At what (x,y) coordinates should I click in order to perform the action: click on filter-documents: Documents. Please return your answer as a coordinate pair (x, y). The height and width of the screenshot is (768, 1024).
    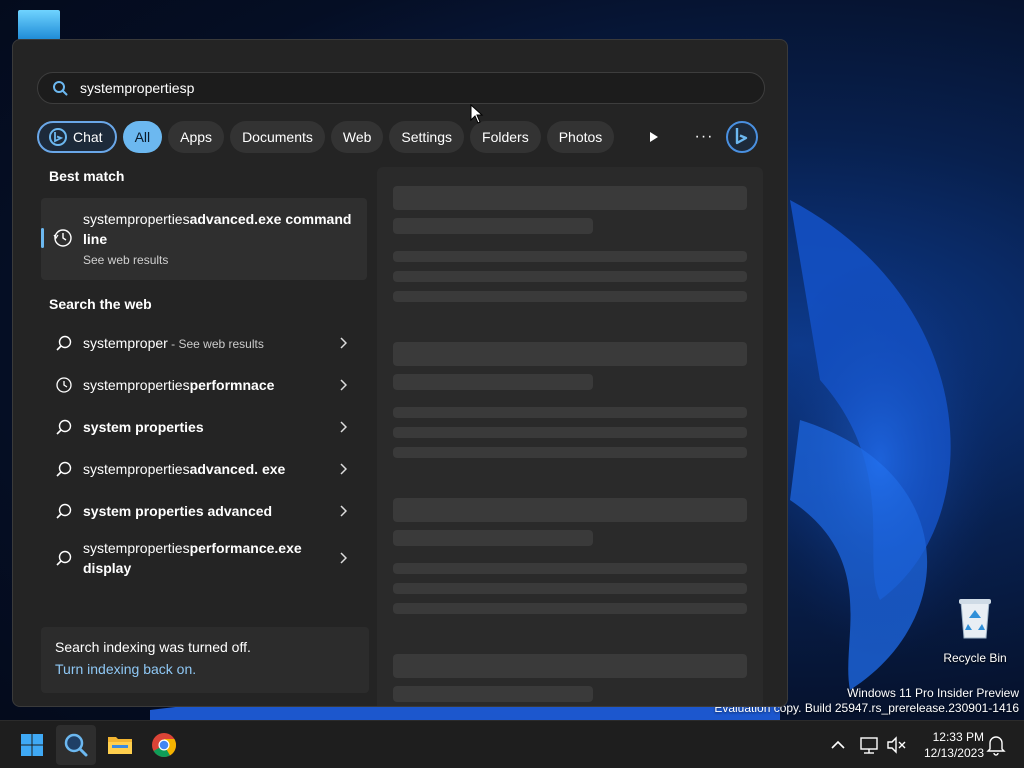
    Looking at the image, I should click on (277, 137).